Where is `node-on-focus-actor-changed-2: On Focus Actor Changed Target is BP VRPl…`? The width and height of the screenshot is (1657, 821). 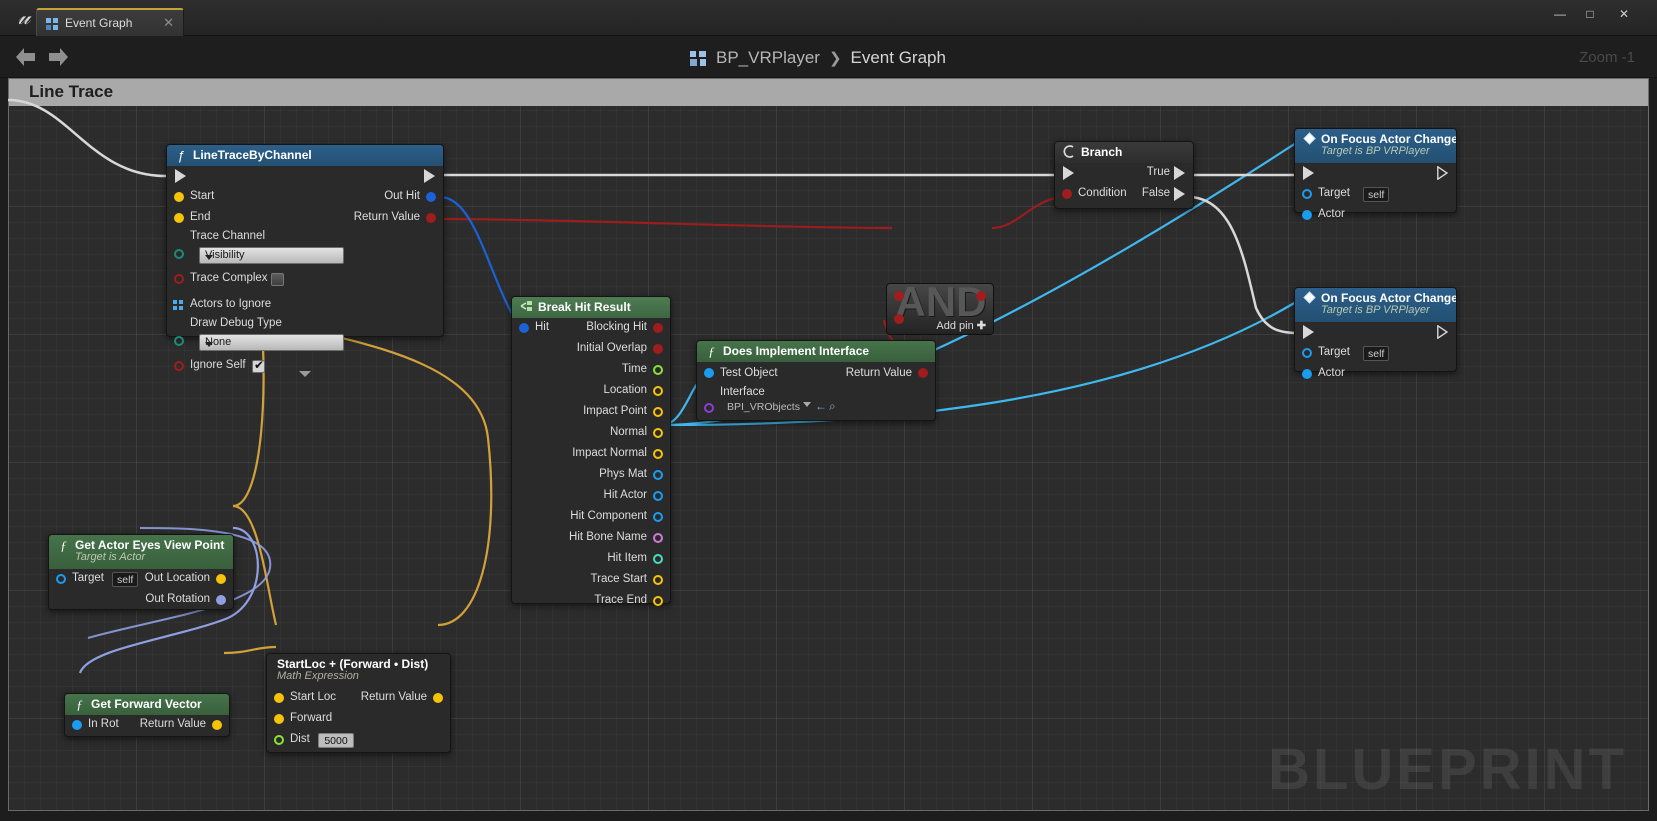
node-on-focus-actor-changed-2: On Focus Actor Changed Target is BP VRPl… is located at coordinates (1375, 333).